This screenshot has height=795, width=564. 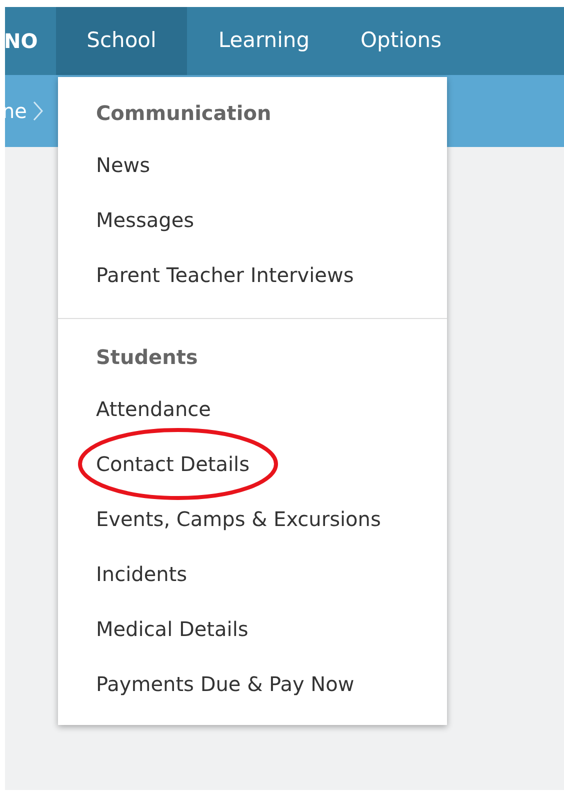 What do you see at coordinates (147, 357) in the screenshot?
I see `menu-heading: Students` at bounding box center [147, 357].